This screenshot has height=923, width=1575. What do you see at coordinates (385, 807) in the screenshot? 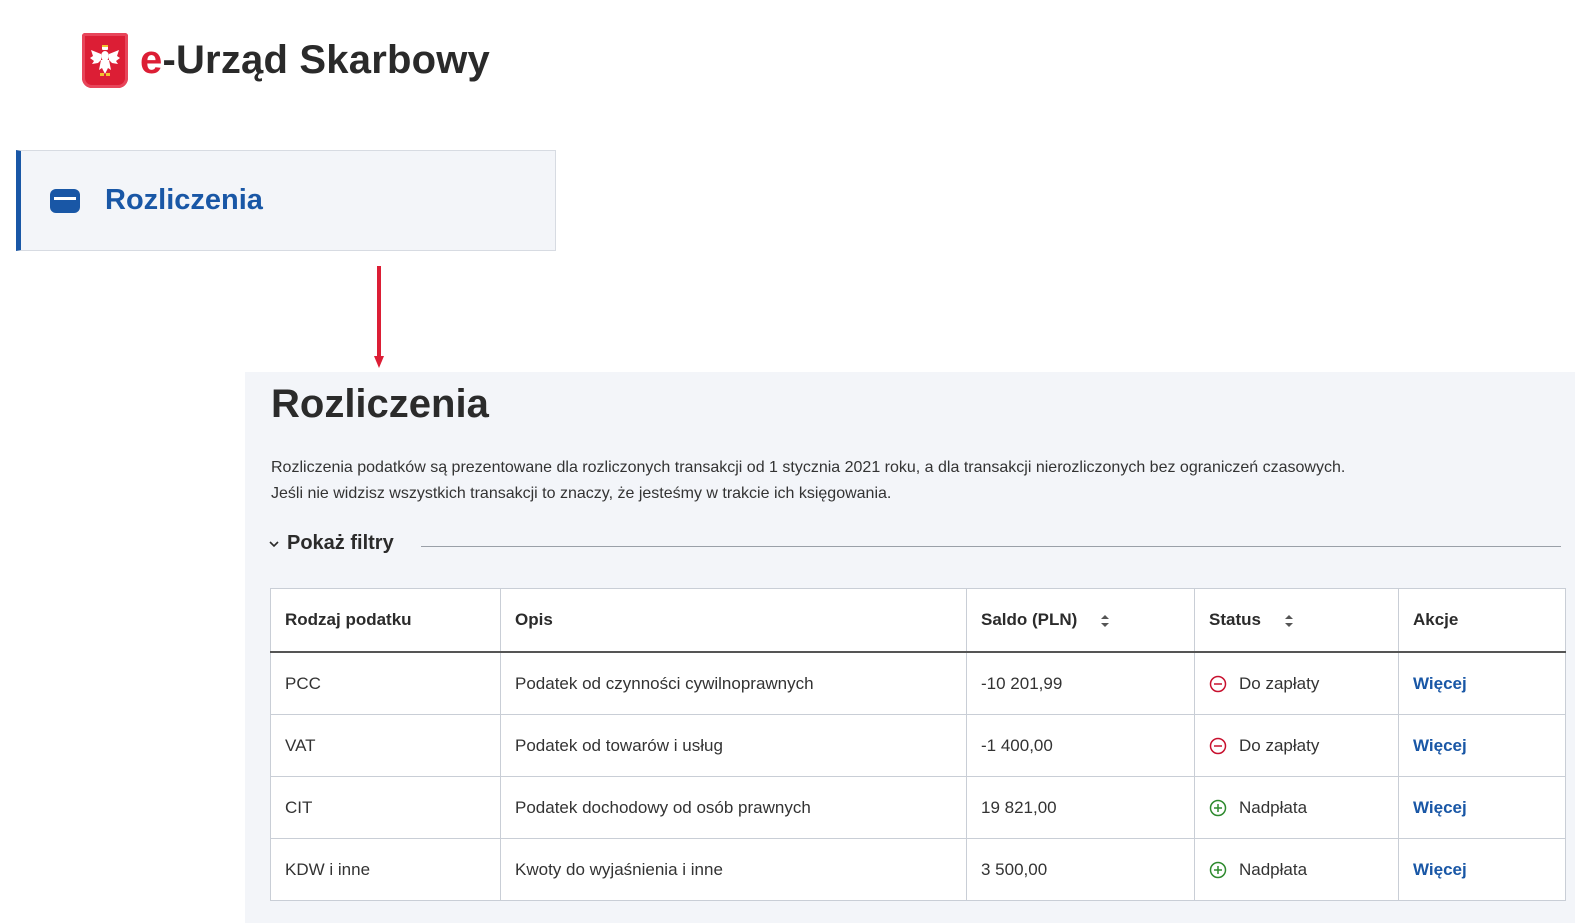
I see `cell-tax-type: CIT` at bounding box center [385, 807].